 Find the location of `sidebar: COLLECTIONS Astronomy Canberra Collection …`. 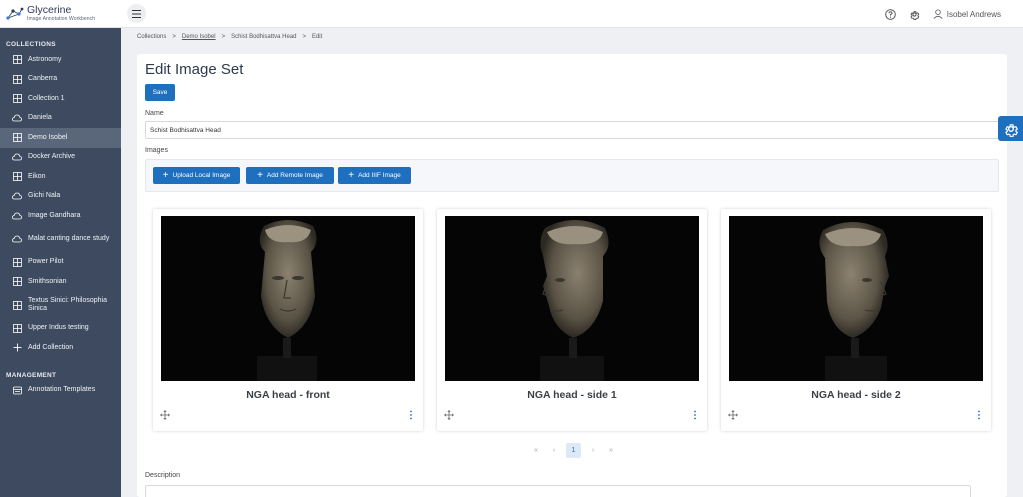

sidebar: COLLECTIONS Astronomy Canberra Collection … is located at coordinates (60, 262).